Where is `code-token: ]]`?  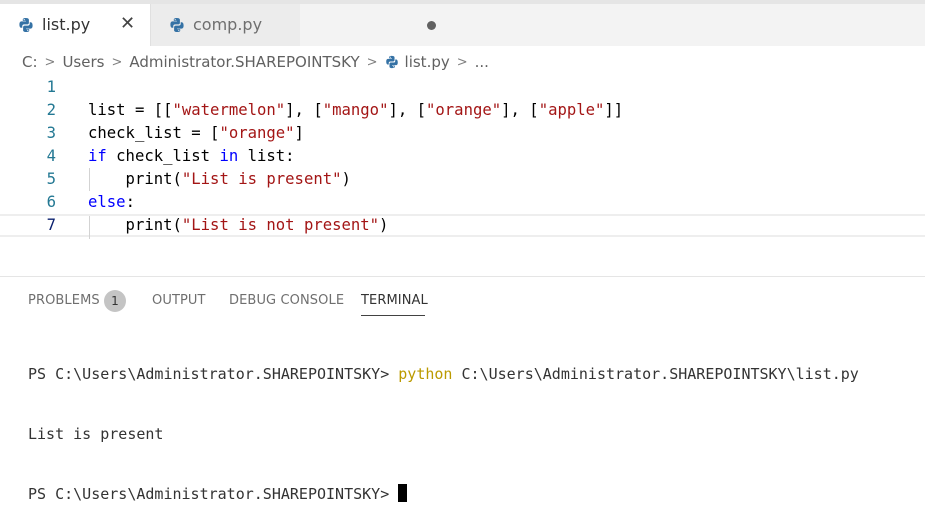 code-token: ]] is located at coordinates (614, 110).